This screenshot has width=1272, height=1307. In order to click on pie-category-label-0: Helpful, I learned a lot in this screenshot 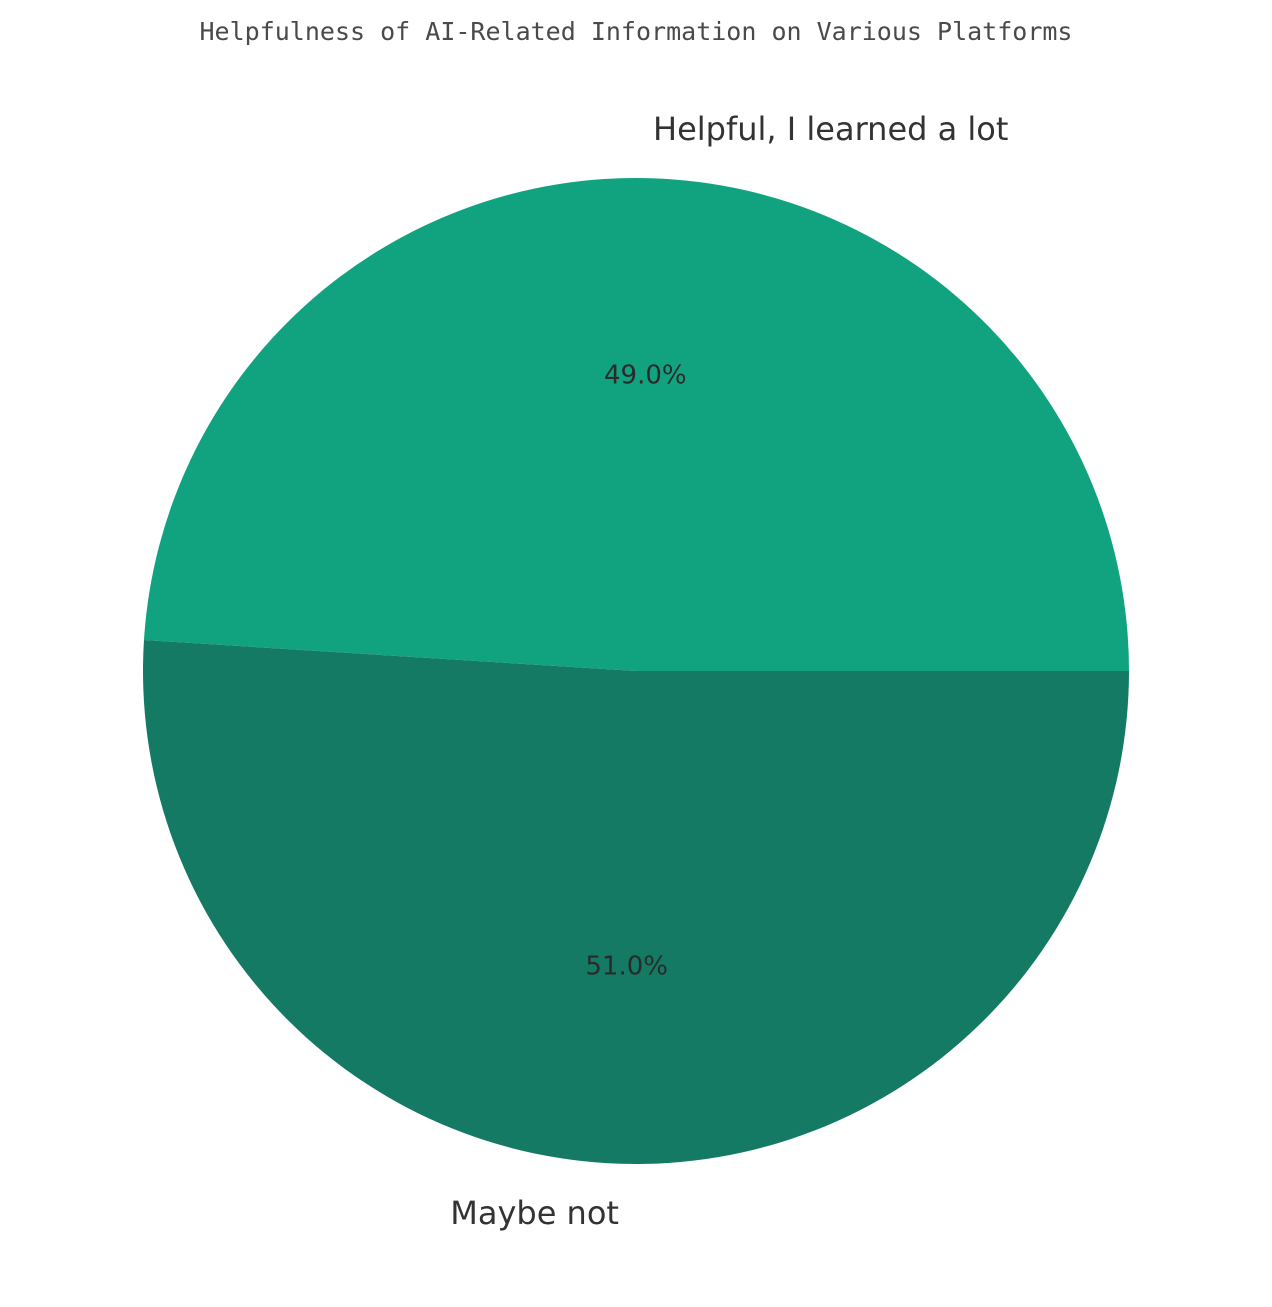, I will do `click(830, 129)`.